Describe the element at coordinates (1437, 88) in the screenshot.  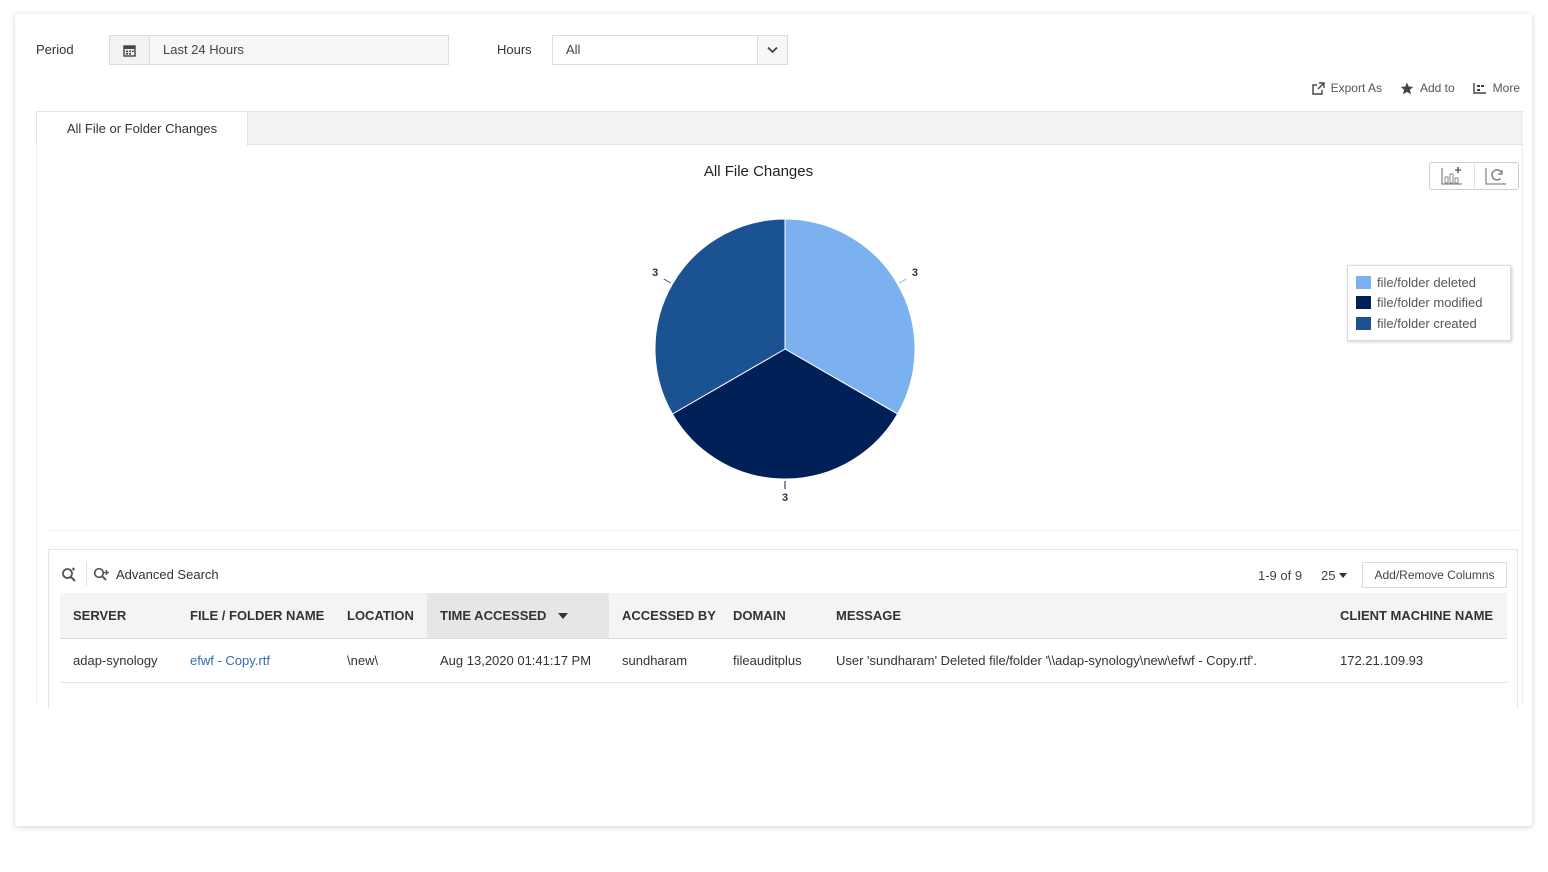
I see `add-to-label: Add to` at that location.